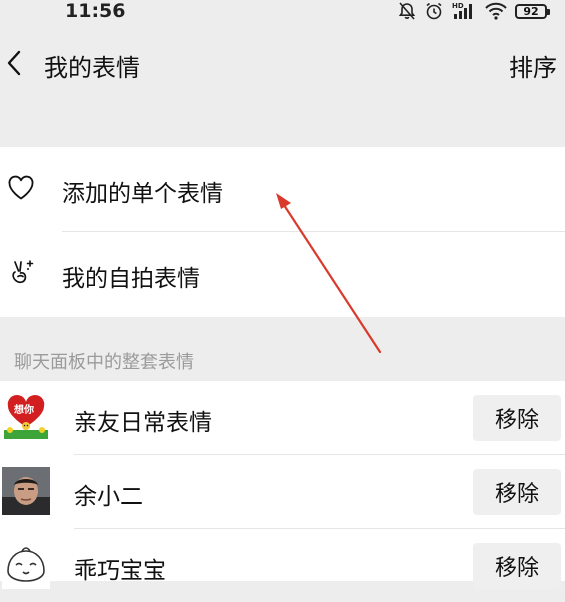  I want to click on alarm-clock-icon, so click(434, 11).